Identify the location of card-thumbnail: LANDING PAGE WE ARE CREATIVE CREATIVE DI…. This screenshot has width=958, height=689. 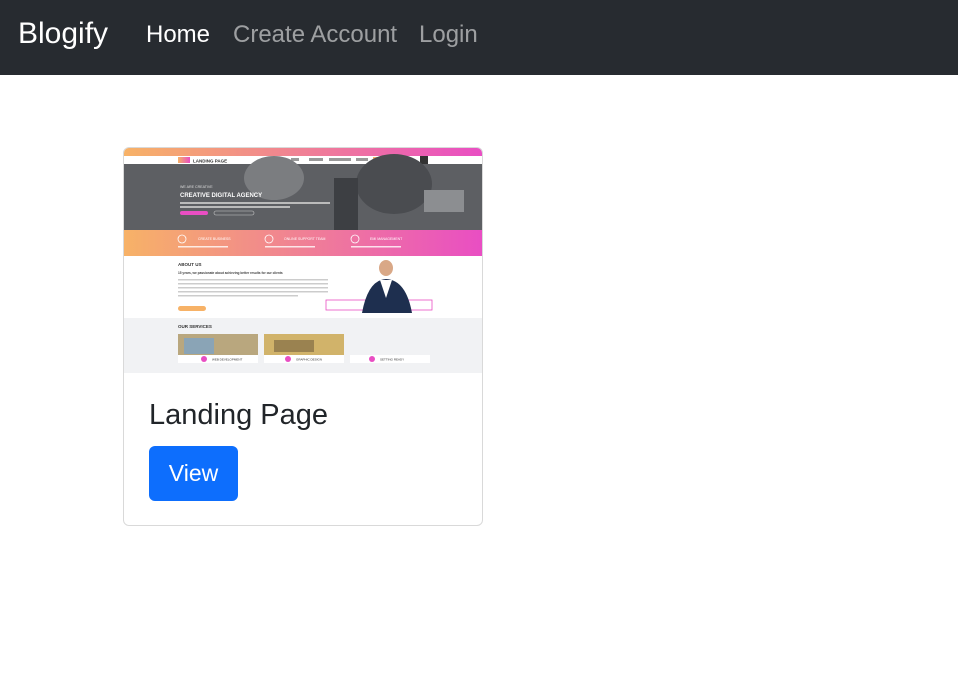
(303, 260).